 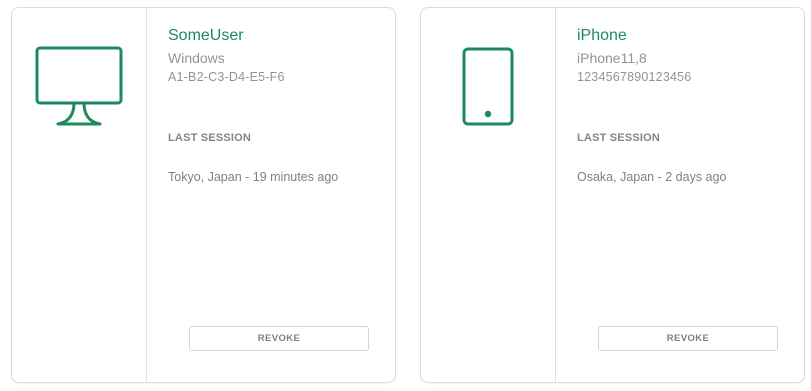 I want to click on device-id: 1234567890123456, so click(x=634, y=77).